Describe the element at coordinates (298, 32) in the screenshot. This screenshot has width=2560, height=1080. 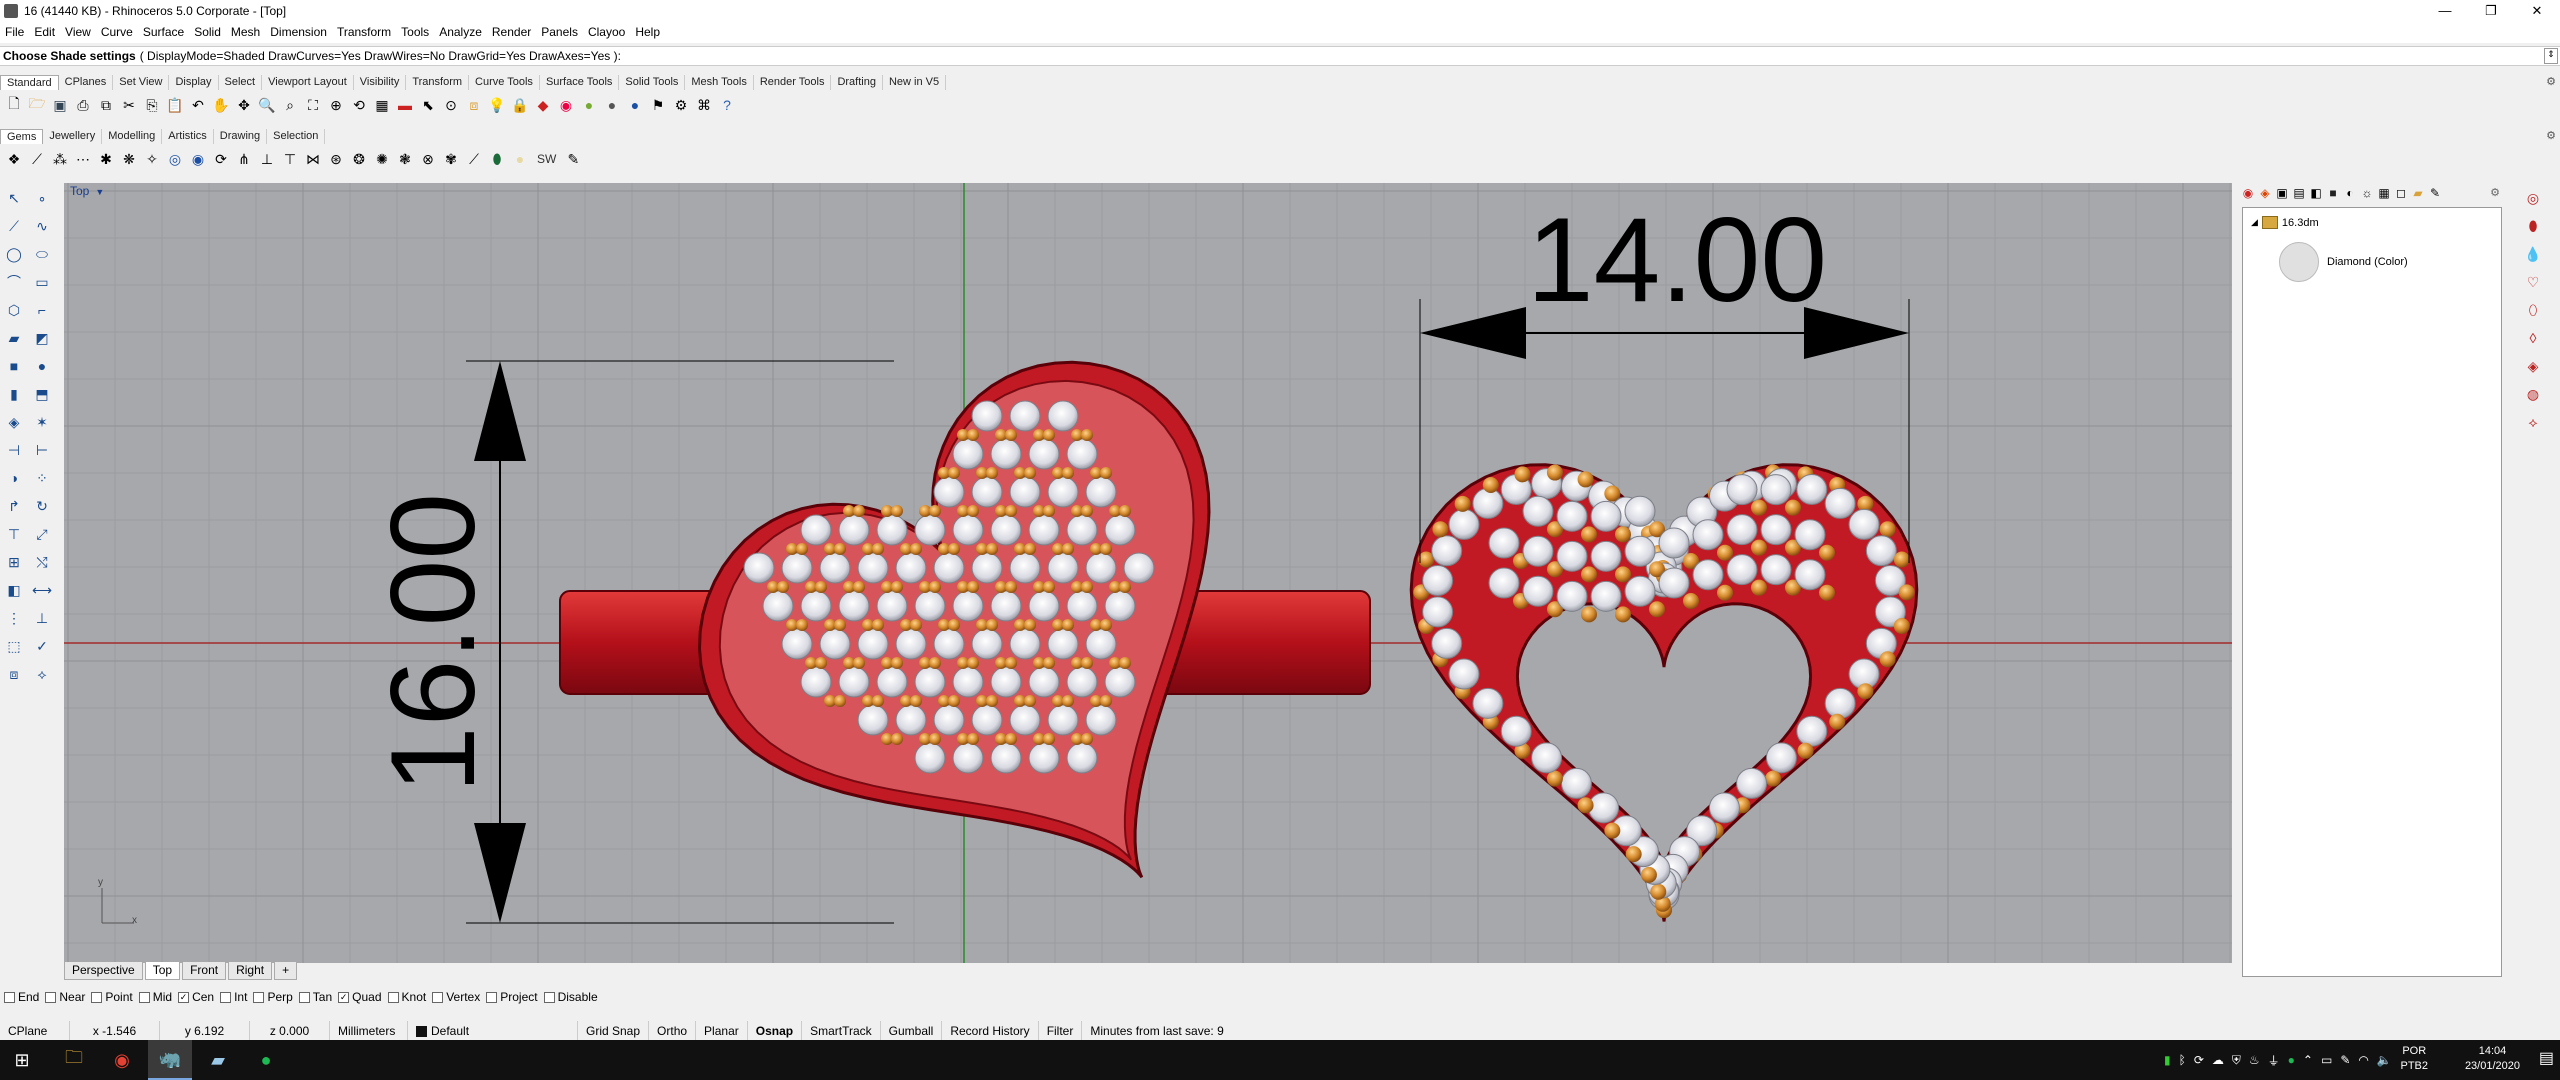
I see `menu-dimension: Dimension` at that location.